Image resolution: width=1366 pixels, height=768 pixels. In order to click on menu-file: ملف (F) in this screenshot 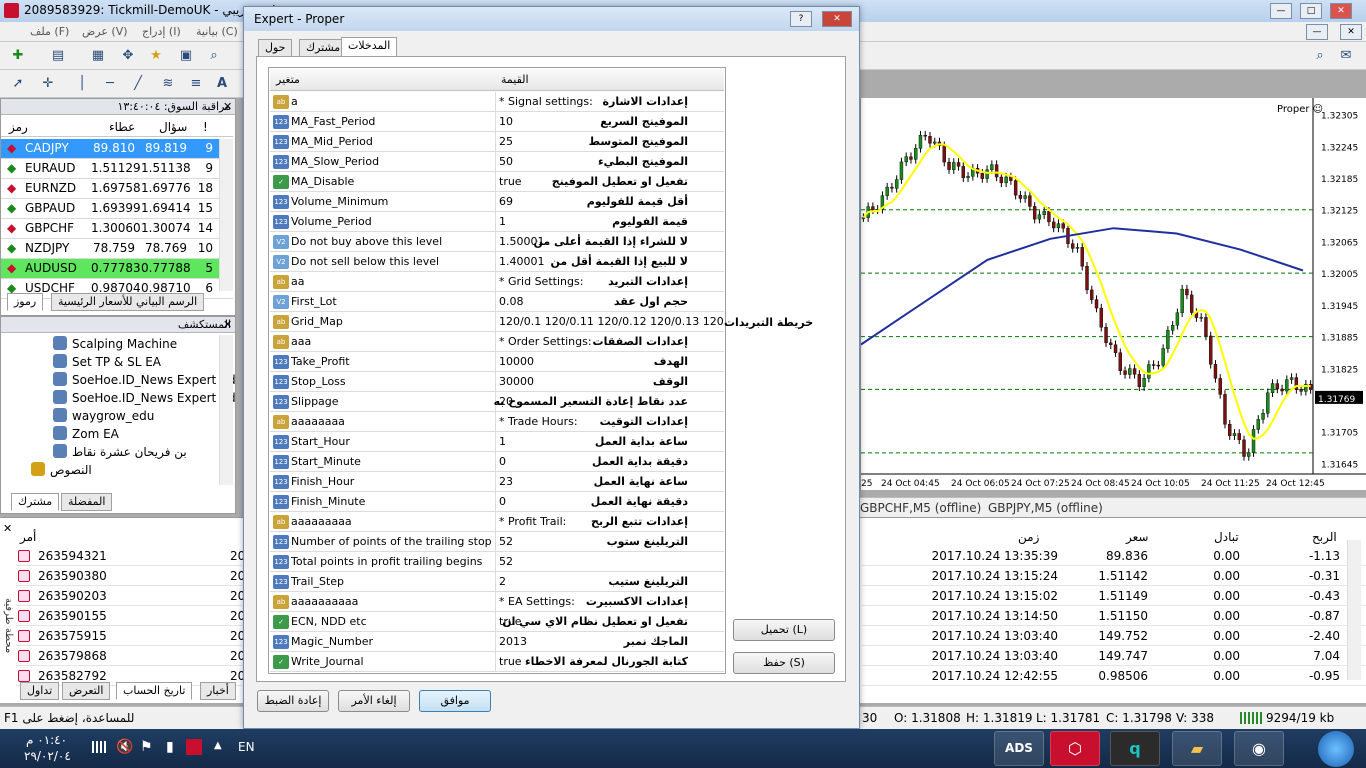, I will do `click(49, 31)`.